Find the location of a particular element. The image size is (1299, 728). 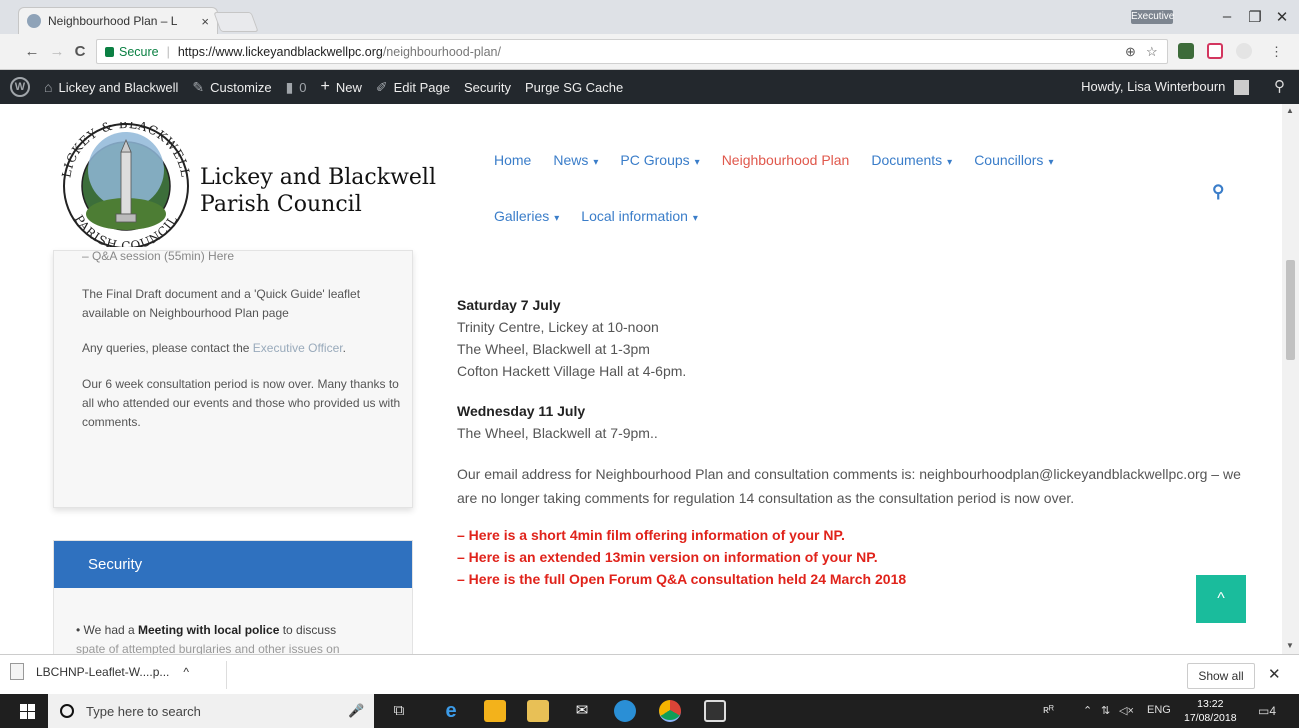

brush-icon: ✎ is located at coordinates (198, 86).